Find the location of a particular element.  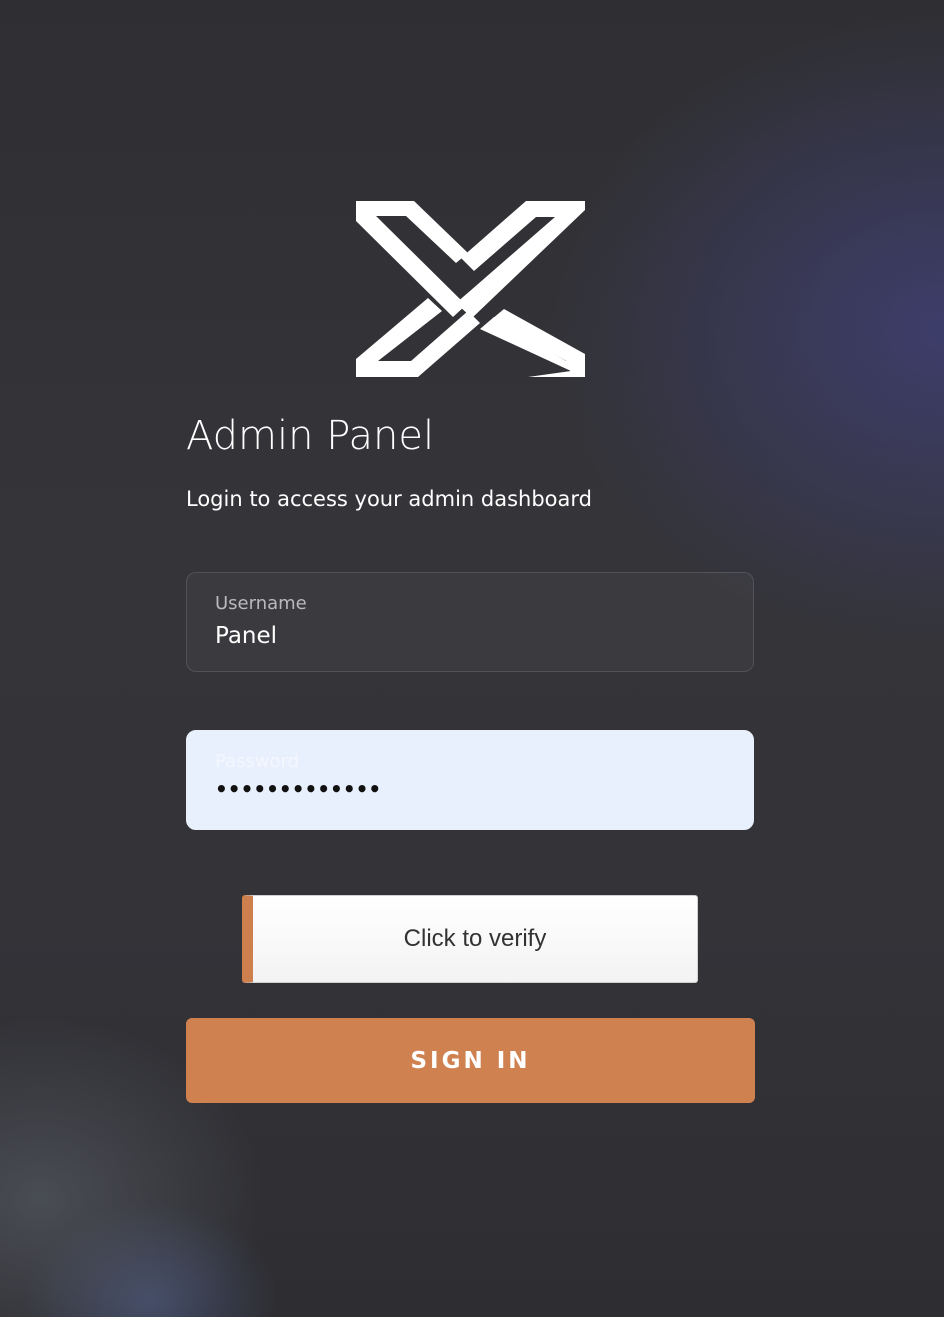

password-field: Password ••••••••••••• is located at coordinates (470, 780).